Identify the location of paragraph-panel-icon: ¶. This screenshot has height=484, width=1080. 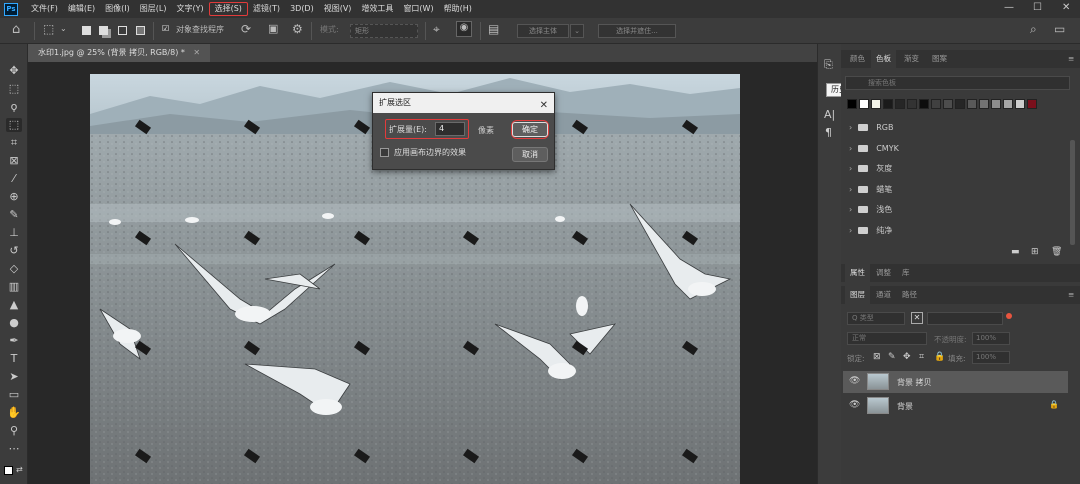
(828, 132).